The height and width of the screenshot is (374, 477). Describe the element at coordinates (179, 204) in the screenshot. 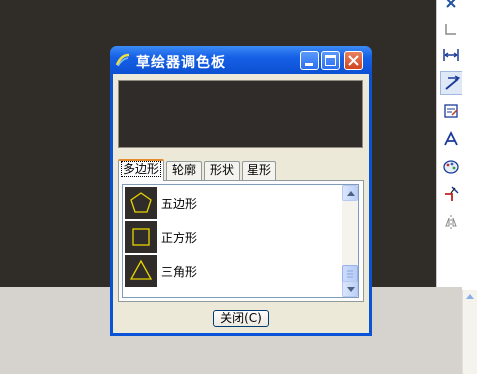

I see `list-item-label: 五边形` at that location.